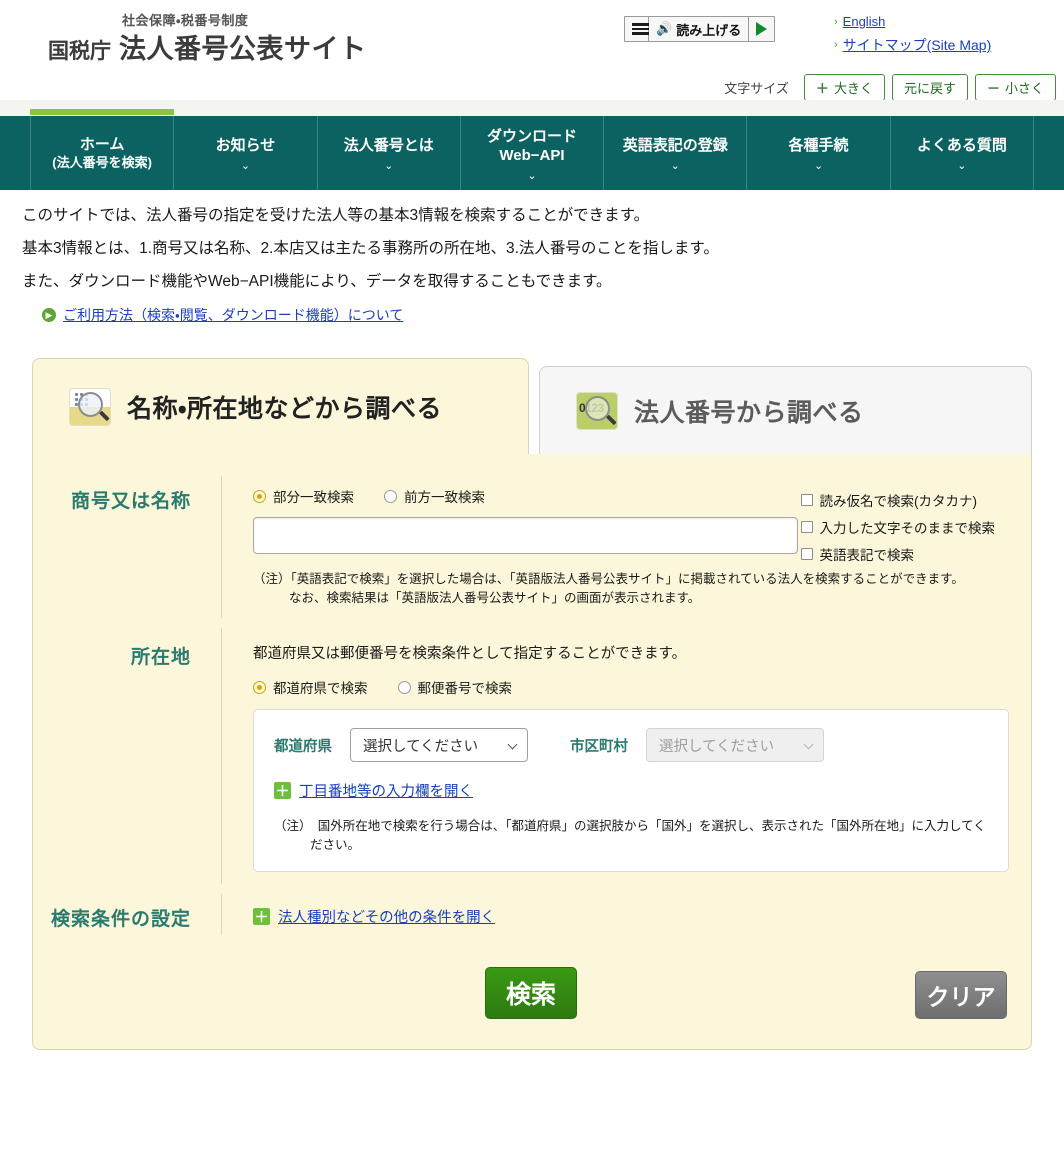 The image size is (1064, 1164). I want to click on nav-sublabel: (法人番号を検索), so click(102, 162).